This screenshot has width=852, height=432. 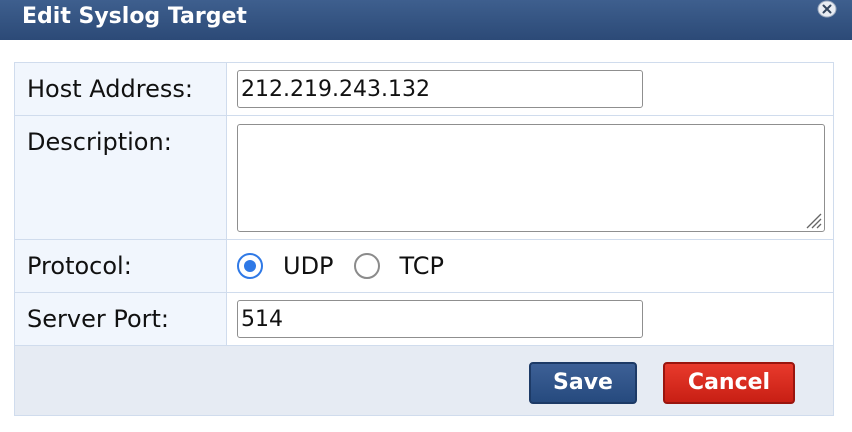 What do you see at coordinates (308, 266) in the screenshot?
I see `udp-label: UDP` at bounding box center [308, 266].